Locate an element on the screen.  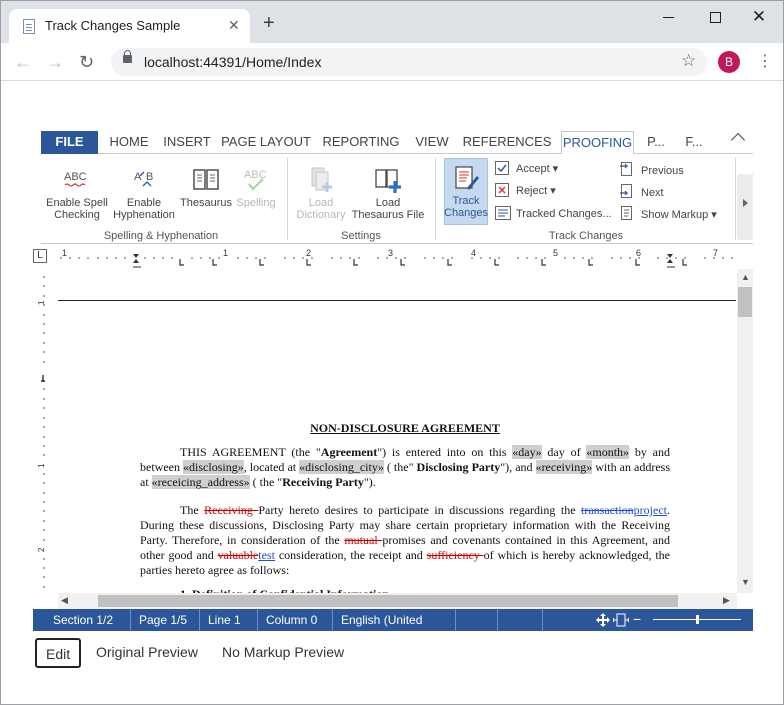
browser-tab: Track Changes Sample ✕ is located at coordinates (129, 26).